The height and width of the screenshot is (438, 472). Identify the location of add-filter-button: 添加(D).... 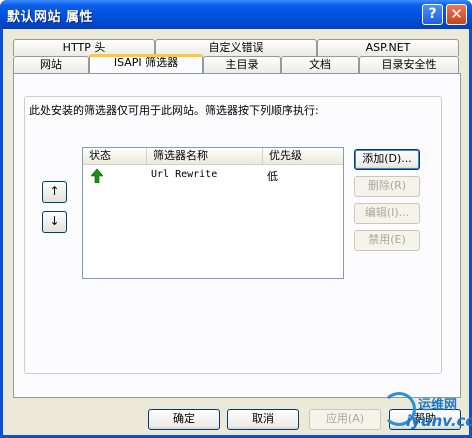
(387, 159).